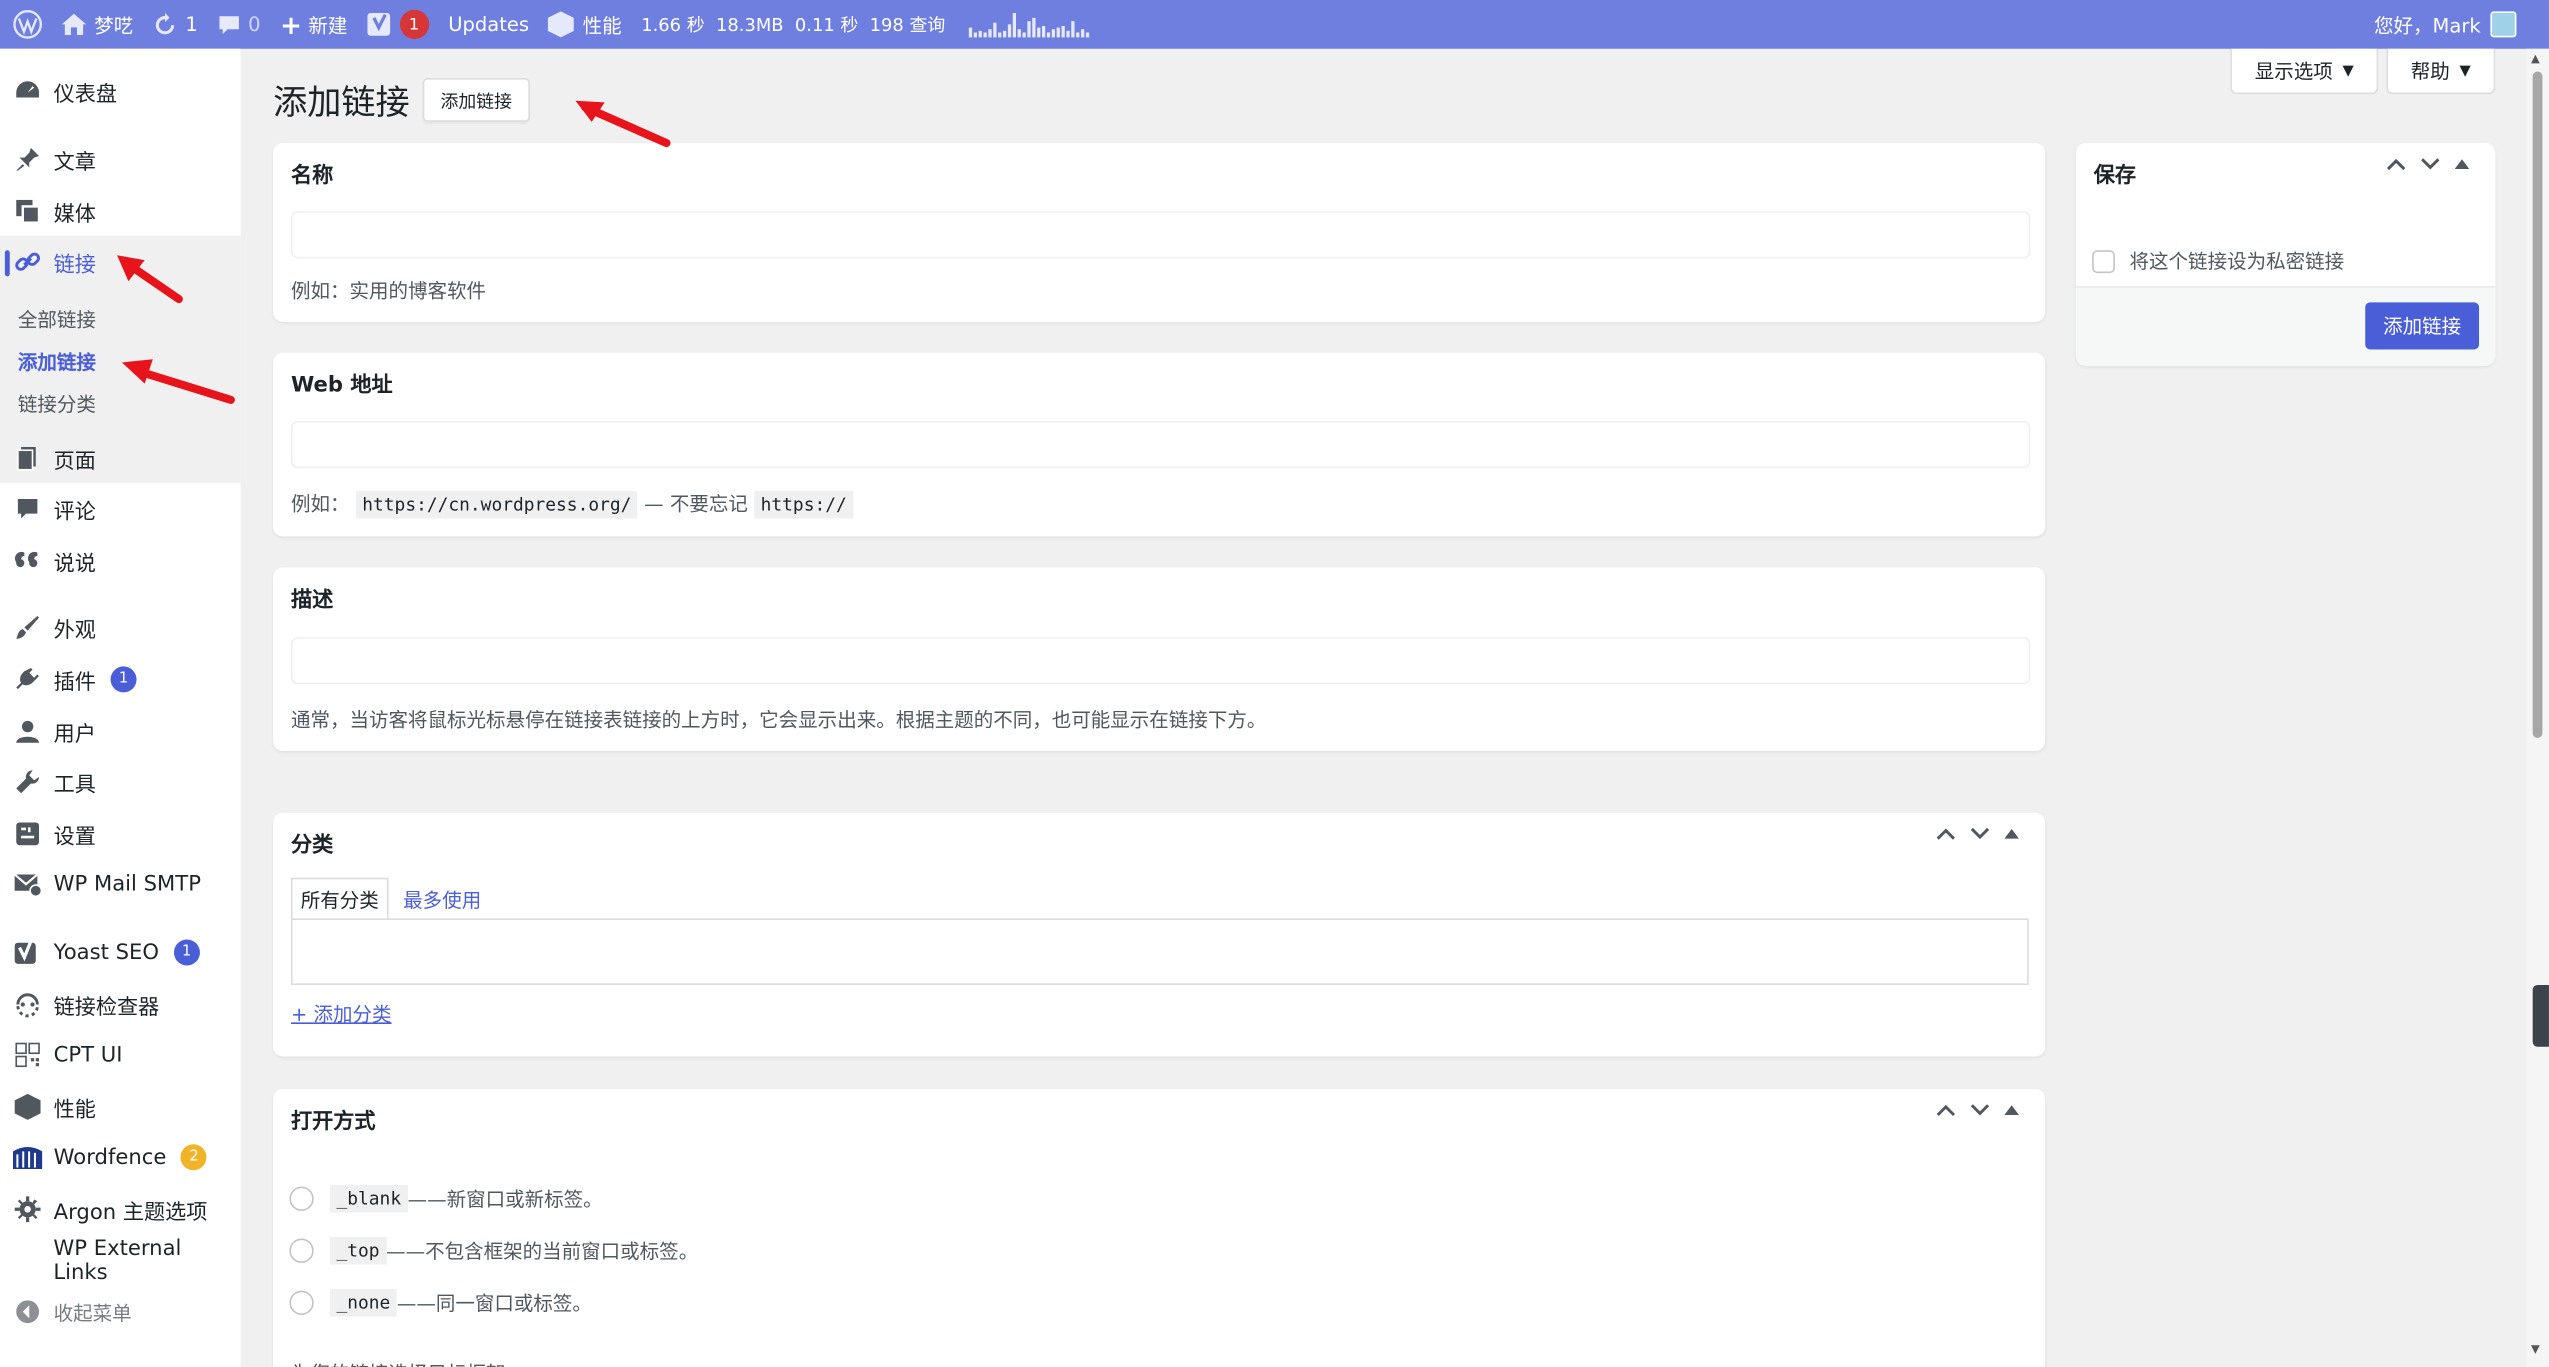  What do you see at coordinates (57, 320) in the screenshot?
I see `submenu-all-links: 全部链接` at bounding box center [57, 320].